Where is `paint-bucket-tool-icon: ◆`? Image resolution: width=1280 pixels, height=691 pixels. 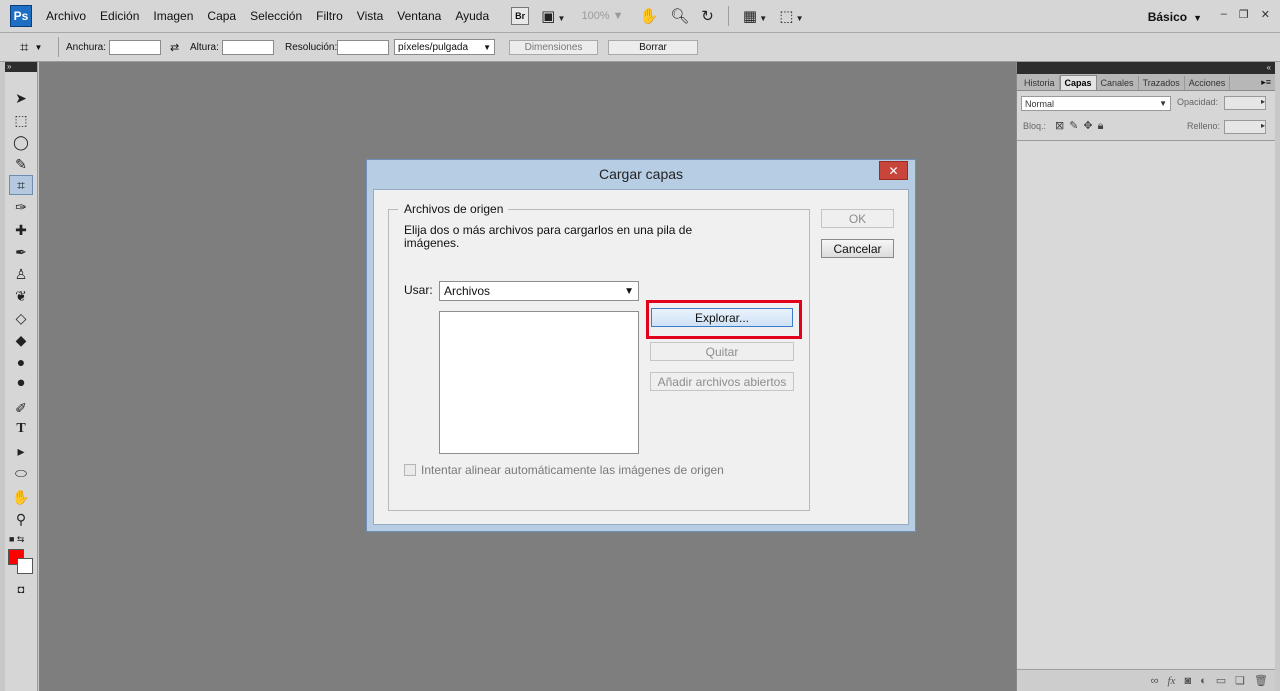 paint-bucket-tool-icon: ◆ is located at coordinates (21, 340).